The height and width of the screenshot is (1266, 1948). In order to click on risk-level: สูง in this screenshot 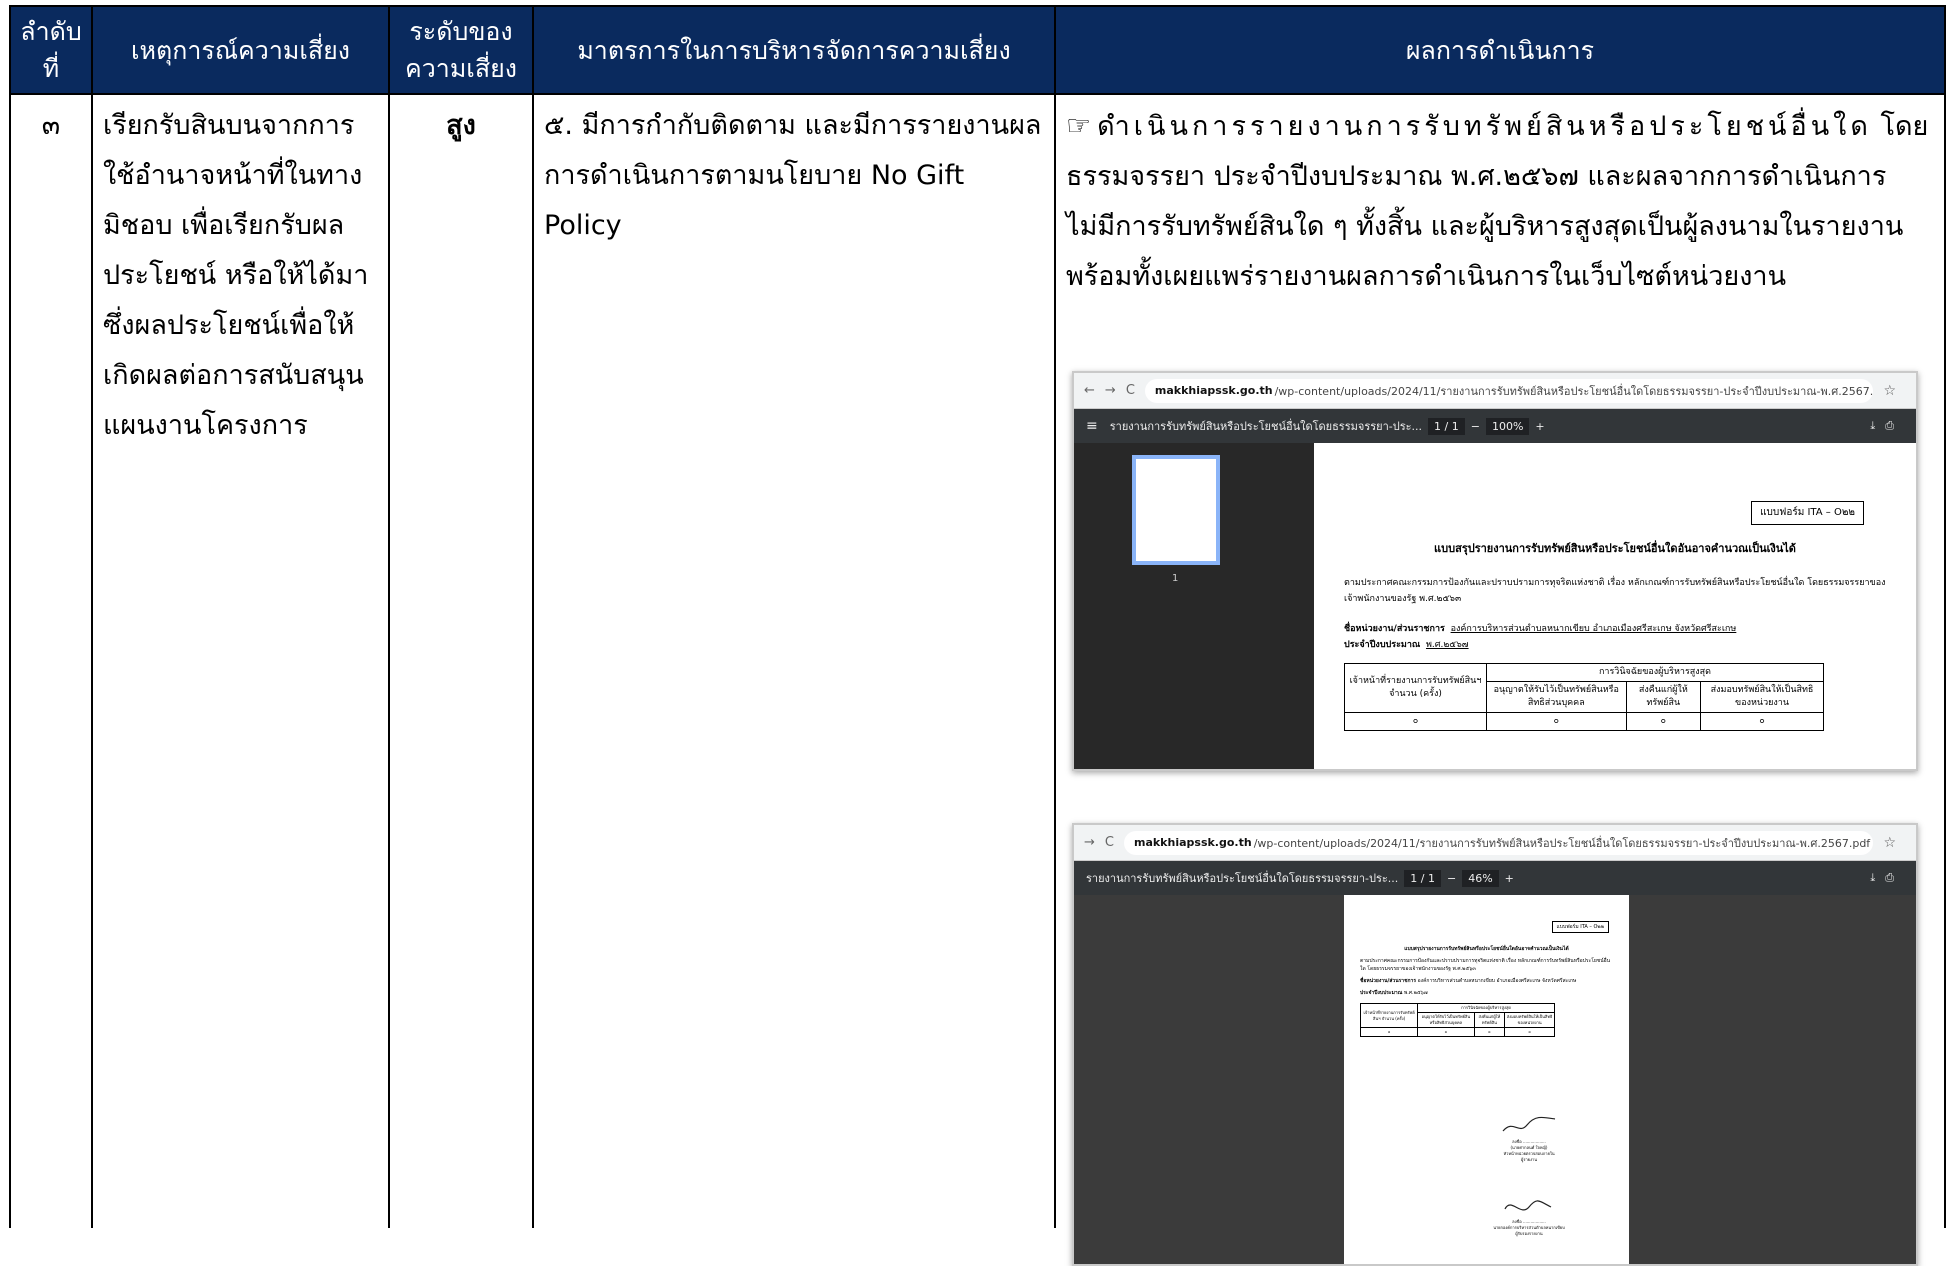, I will do `click(461, 660)`.